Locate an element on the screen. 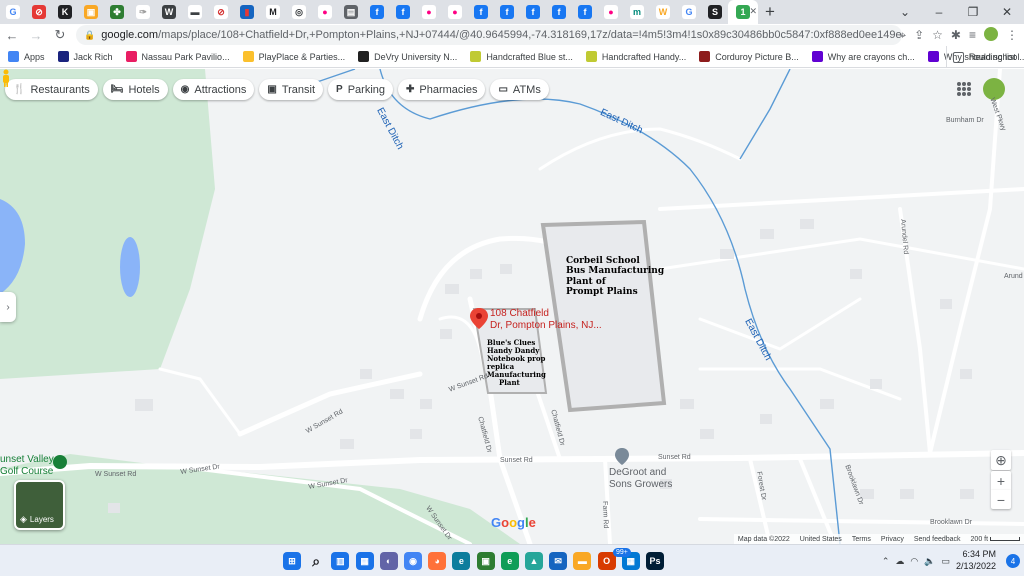 The height and width of the screenshot is (576, 1024). browser-tab: ▣ is located at coordinates (91, 12).